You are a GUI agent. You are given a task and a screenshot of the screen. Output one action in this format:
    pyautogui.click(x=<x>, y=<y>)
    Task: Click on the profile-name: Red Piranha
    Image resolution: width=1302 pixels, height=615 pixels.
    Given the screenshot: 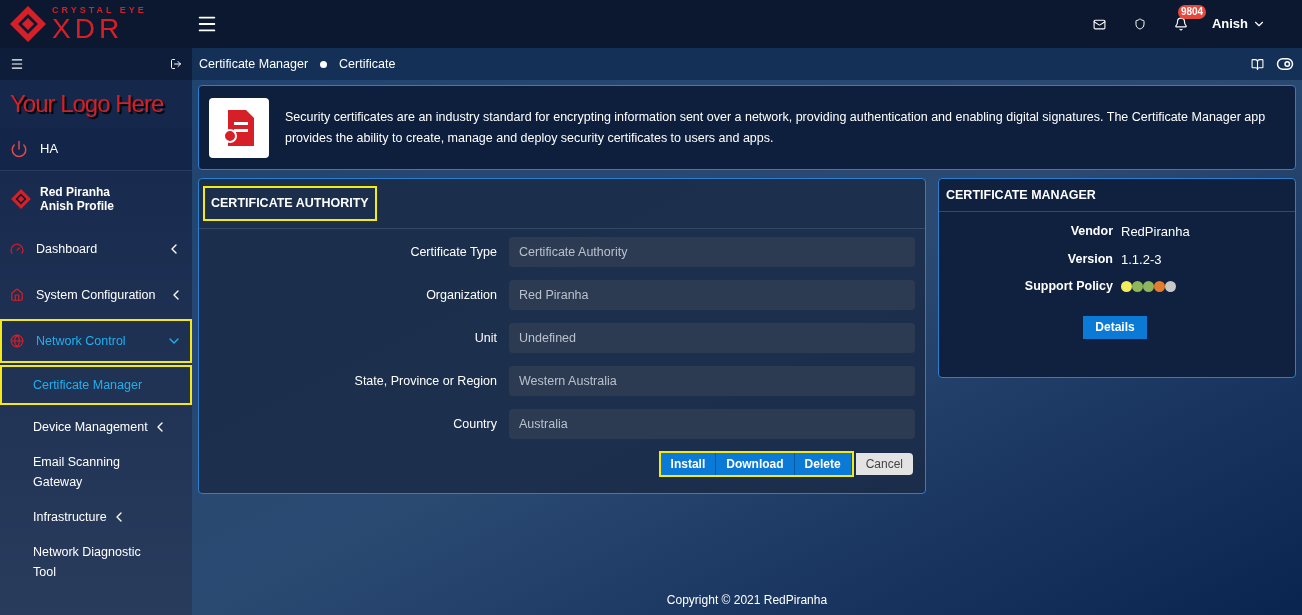 What is the action you would take?
    pyautogui.click(x=76, y=191)
    